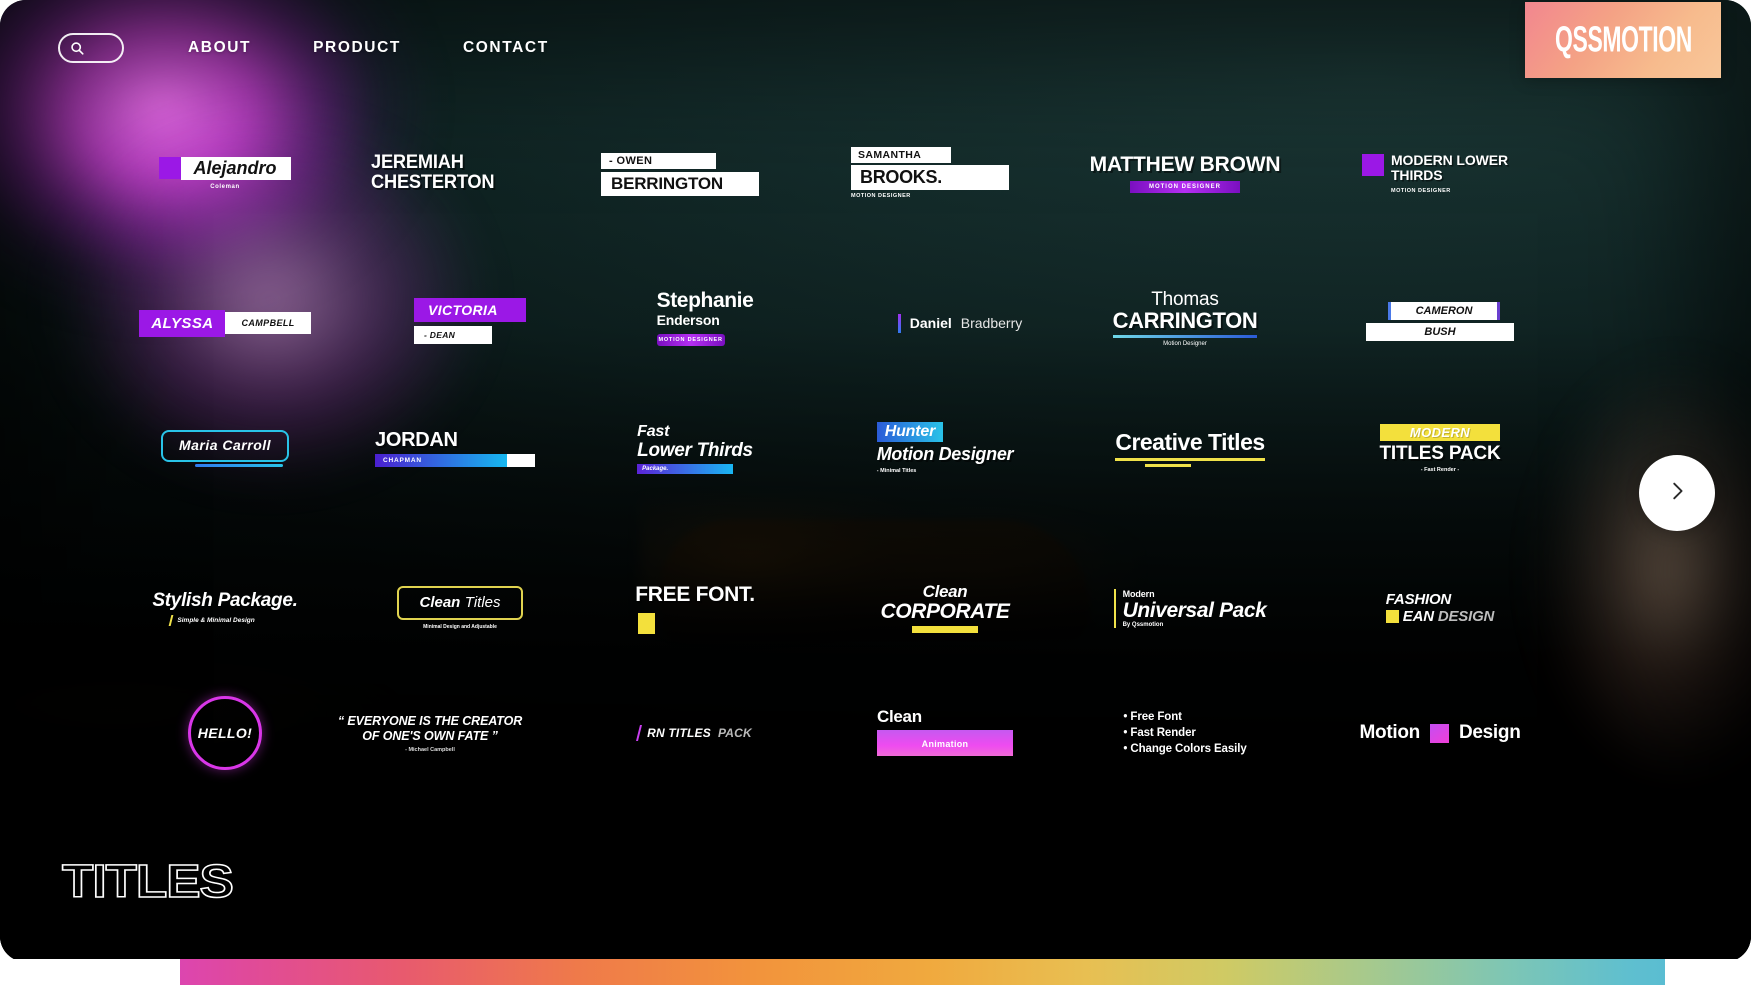 The height and width of the screenshot is (985, 1751). I want to click on title-card-hunter-motion-designer: Hunter Motion Designer - Minimal Titles, so click(945, 448).